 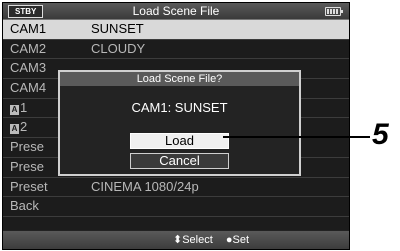 What do you see at coordinates (118, 48) in the screenshot?
I see `list-item-value: CLOUDY` at bounding box center [118, 48].